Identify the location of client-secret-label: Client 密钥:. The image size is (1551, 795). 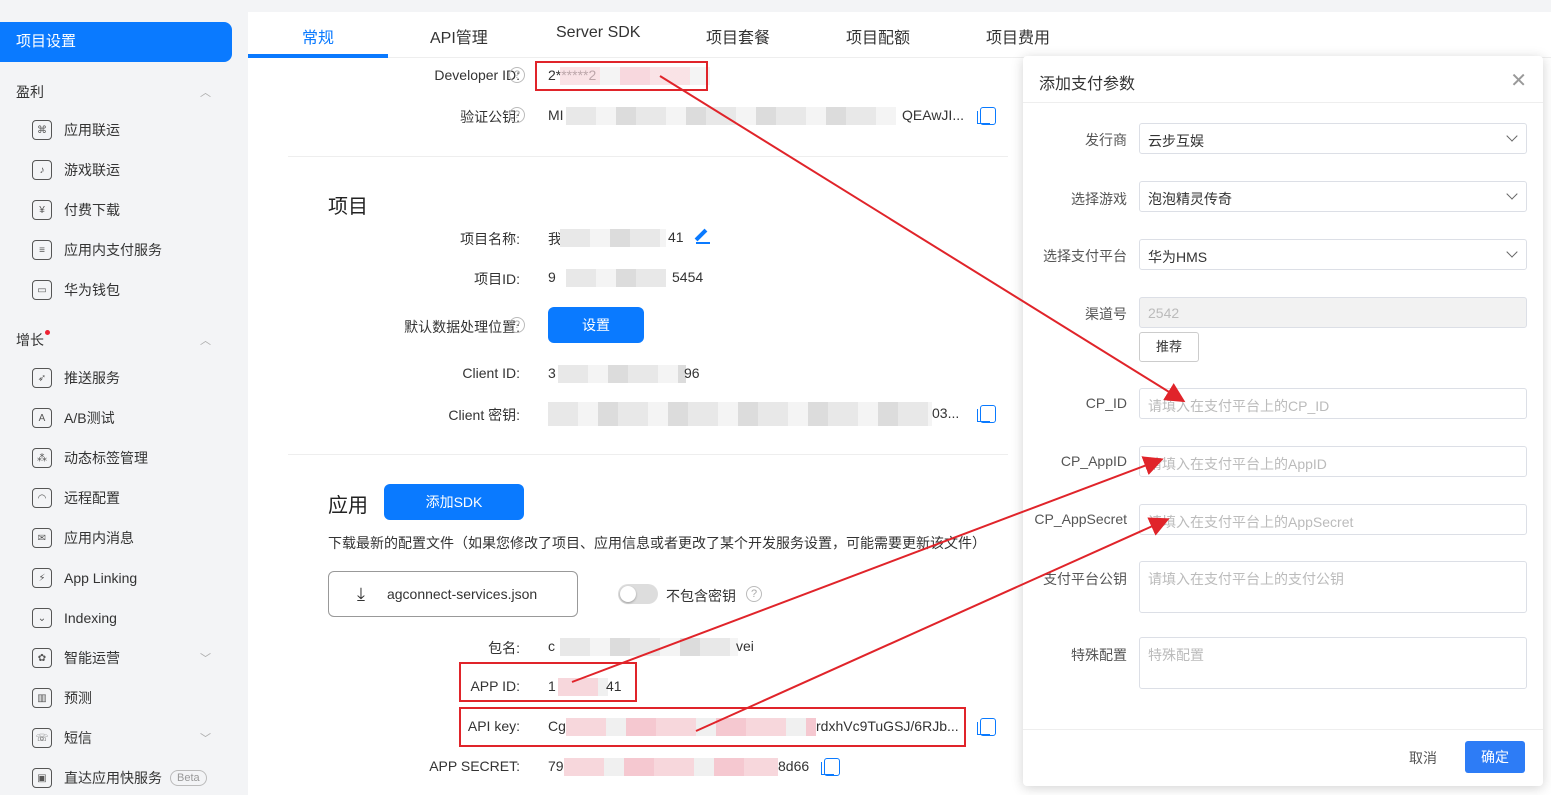
(484, 415).